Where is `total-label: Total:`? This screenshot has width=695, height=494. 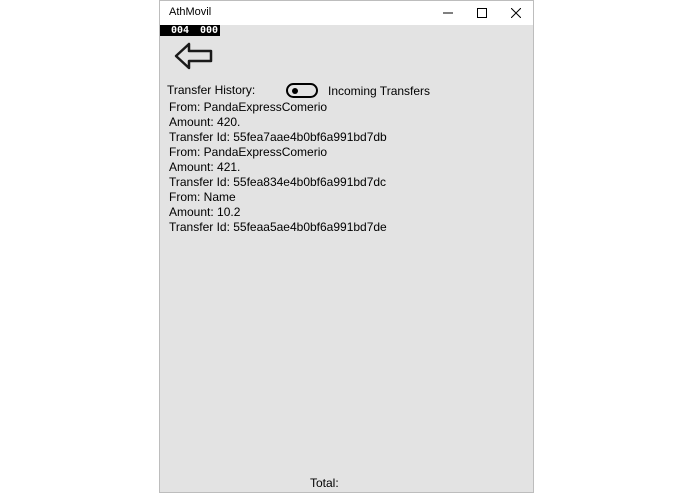
total-label: Total: is located at coordinates (324, 483).